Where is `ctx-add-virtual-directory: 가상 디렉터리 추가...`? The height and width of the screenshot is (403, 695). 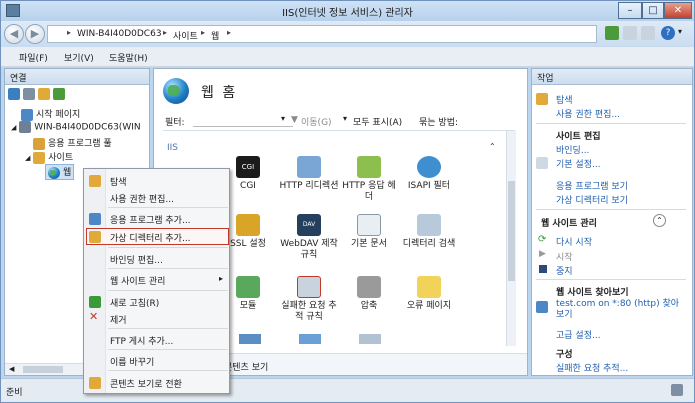 ctx-add-virtual-directory: 가상 디렉터리 추가... is located at coordinates (150, 237).